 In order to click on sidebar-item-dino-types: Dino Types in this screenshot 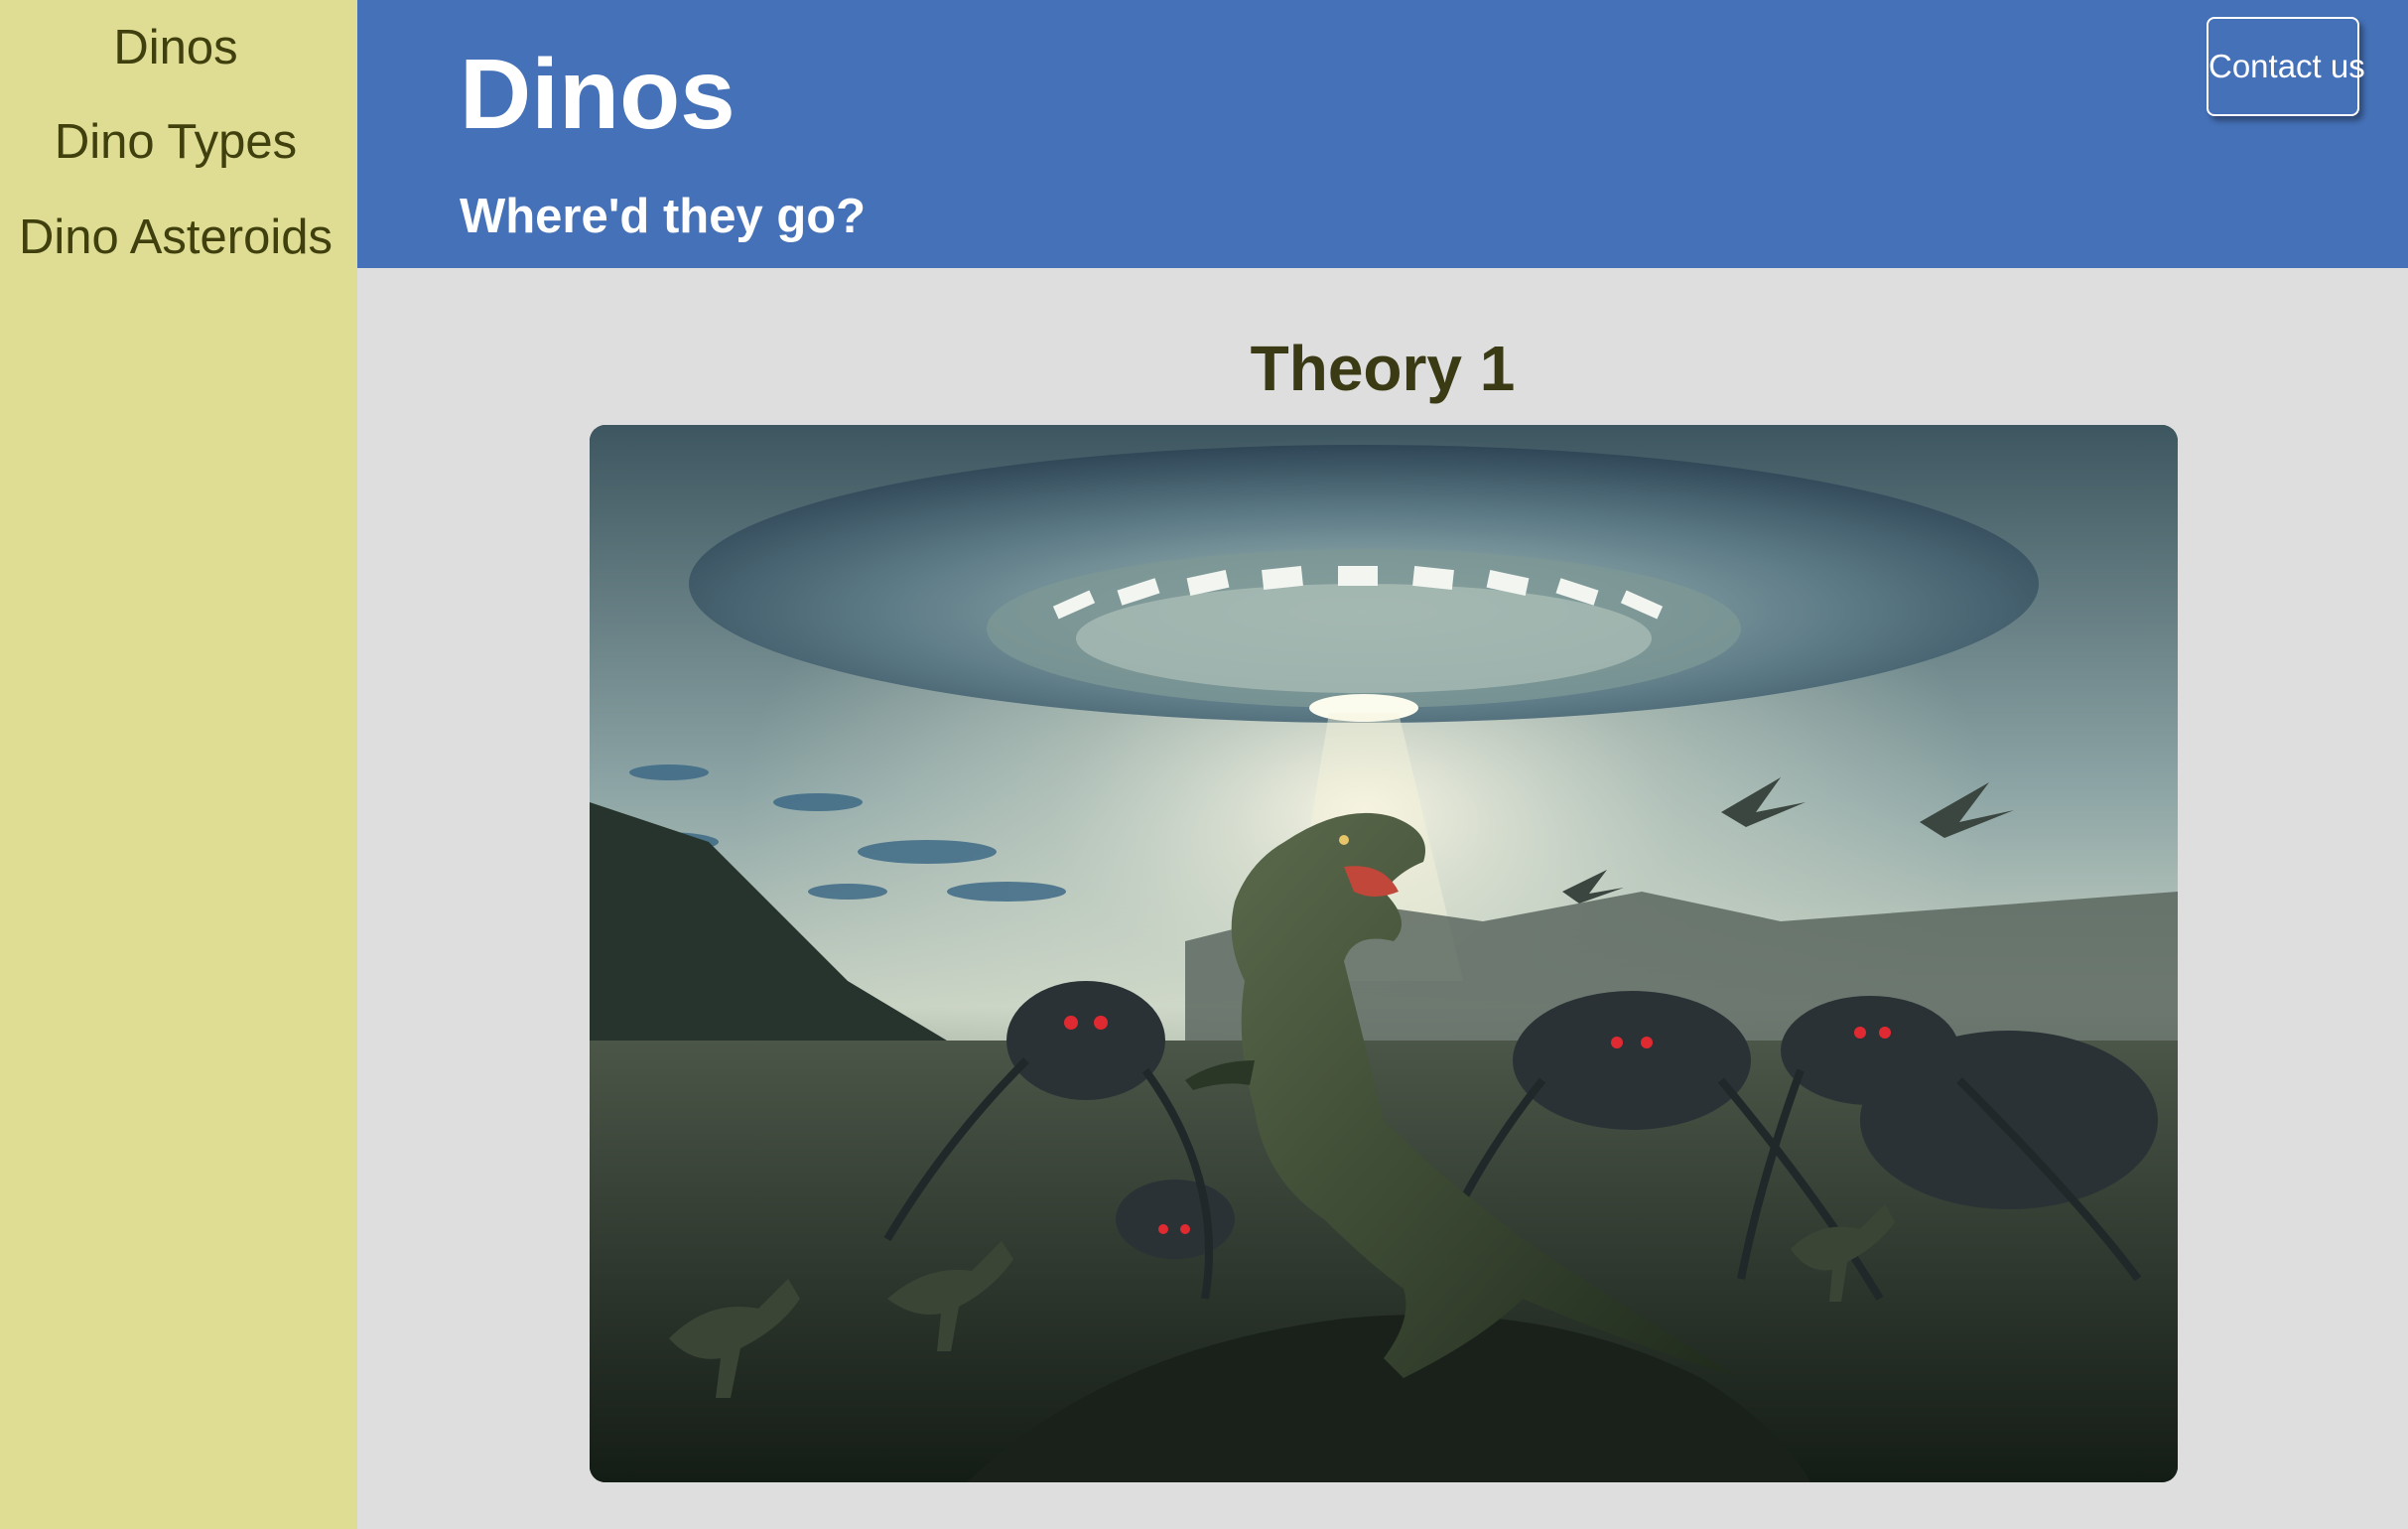, I will do `click(175, 142)`.